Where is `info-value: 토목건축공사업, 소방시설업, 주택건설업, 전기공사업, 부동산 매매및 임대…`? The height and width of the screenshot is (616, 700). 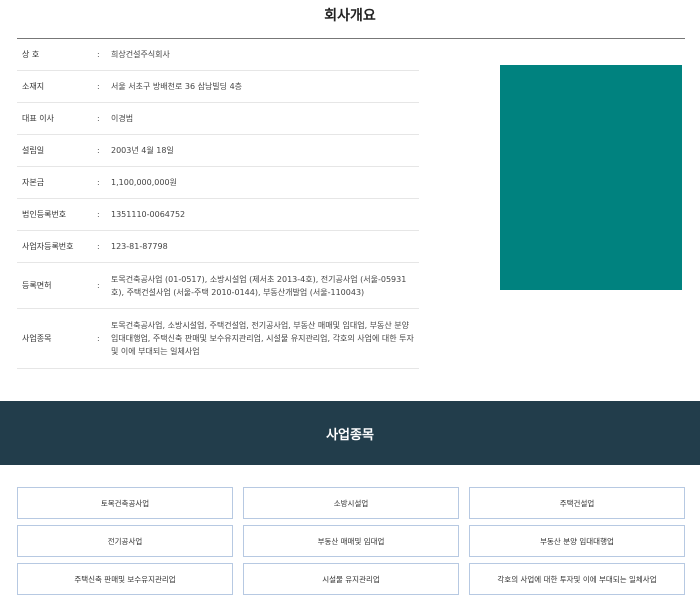 info-value: 토목건축공사업, 소방시설업, 주택건설업, 전기공사업, 부동산 매매및 임대… is located at coordinates (262, 338).